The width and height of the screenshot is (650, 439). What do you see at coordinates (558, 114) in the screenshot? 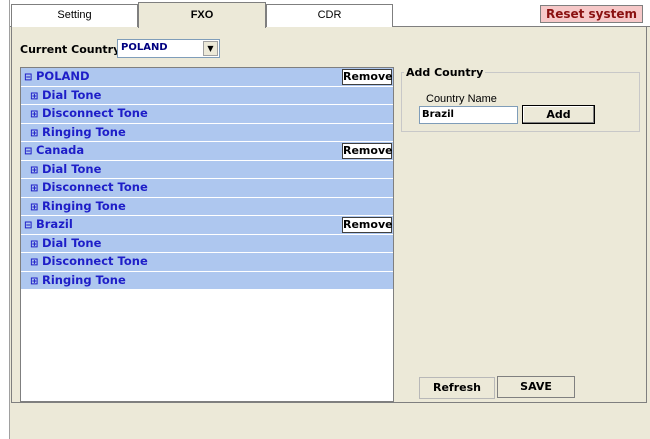
I see `add-country-button: Add` at bounding box center [558, 114].